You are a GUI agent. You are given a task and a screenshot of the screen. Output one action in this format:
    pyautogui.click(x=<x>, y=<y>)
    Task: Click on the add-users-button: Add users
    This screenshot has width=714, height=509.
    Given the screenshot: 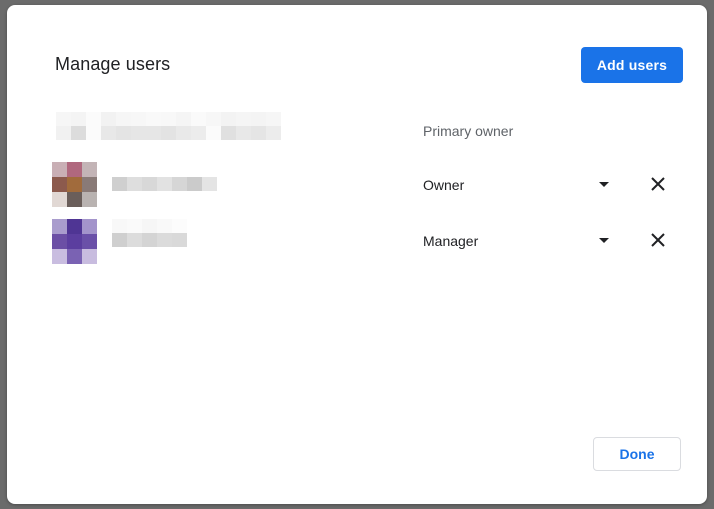 What is the action you would take?
    pyautogui.click(x=632, y=65)
    